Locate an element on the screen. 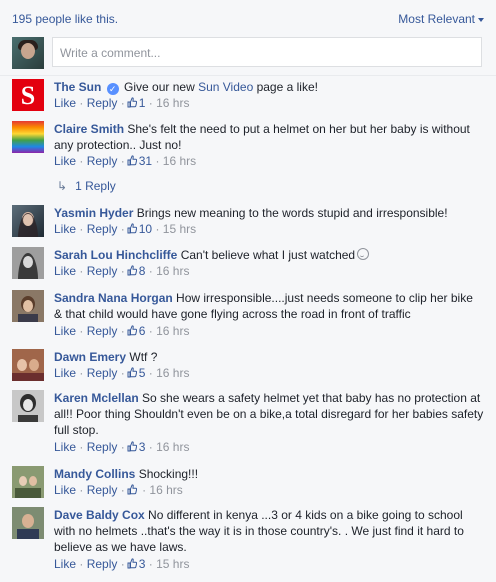 Image resolution: width=496 pixels, height=582 pixels. sort-dropdown: Most Relevant is located at coordinates (441, 19).